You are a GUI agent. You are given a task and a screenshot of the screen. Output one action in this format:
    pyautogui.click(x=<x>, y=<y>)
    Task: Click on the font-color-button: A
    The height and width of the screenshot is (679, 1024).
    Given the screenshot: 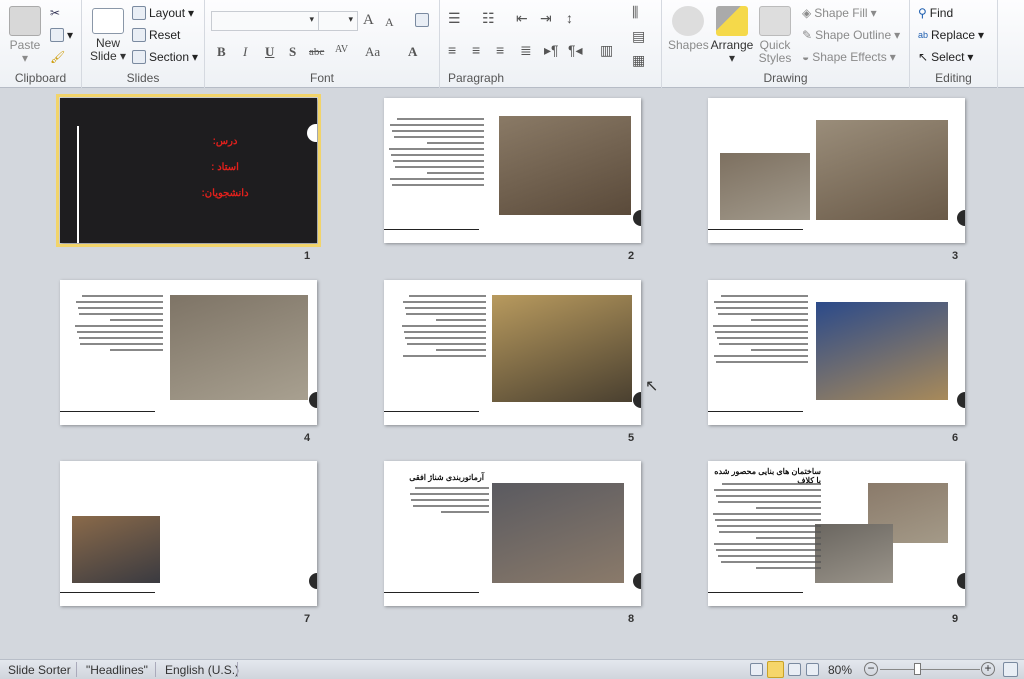 What is the action you would take?
    pyautogui.click(x=412, y=52)
    